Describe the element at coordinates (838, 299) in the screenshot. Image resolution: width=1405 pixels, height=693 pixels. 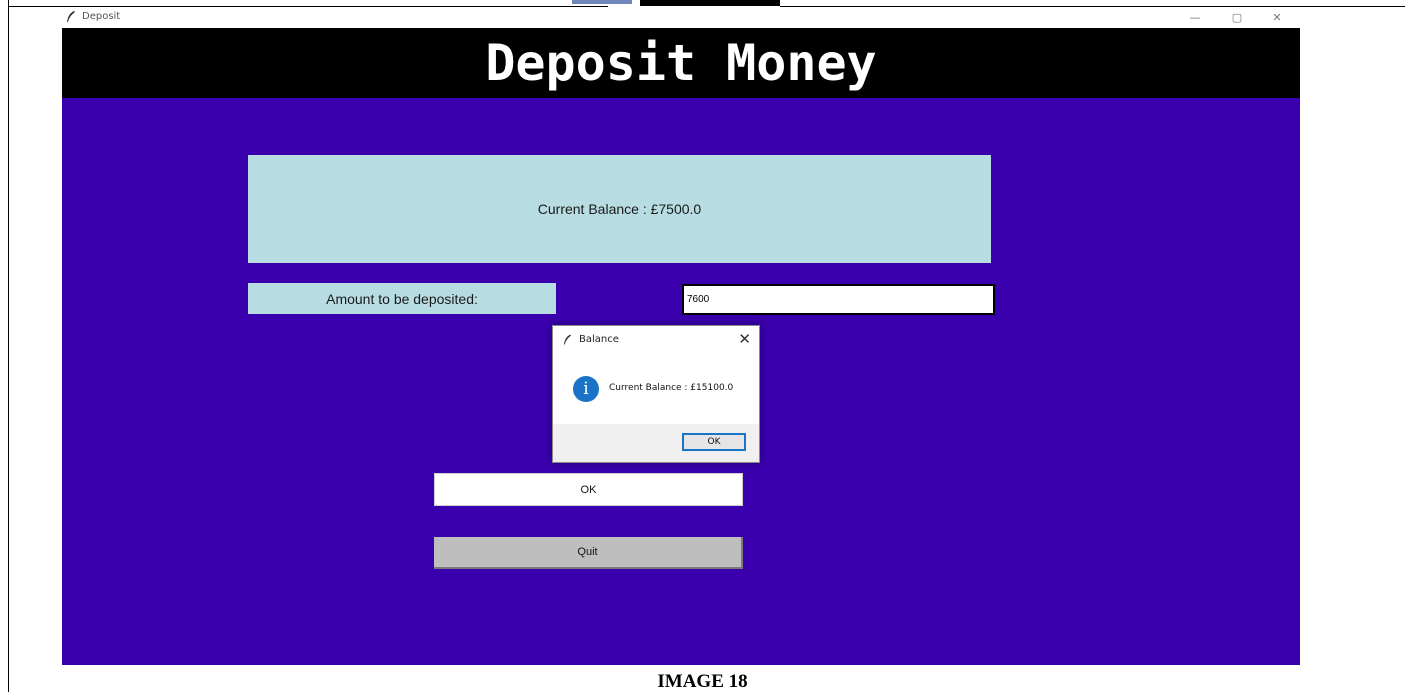
I see `amount-input` at that location.